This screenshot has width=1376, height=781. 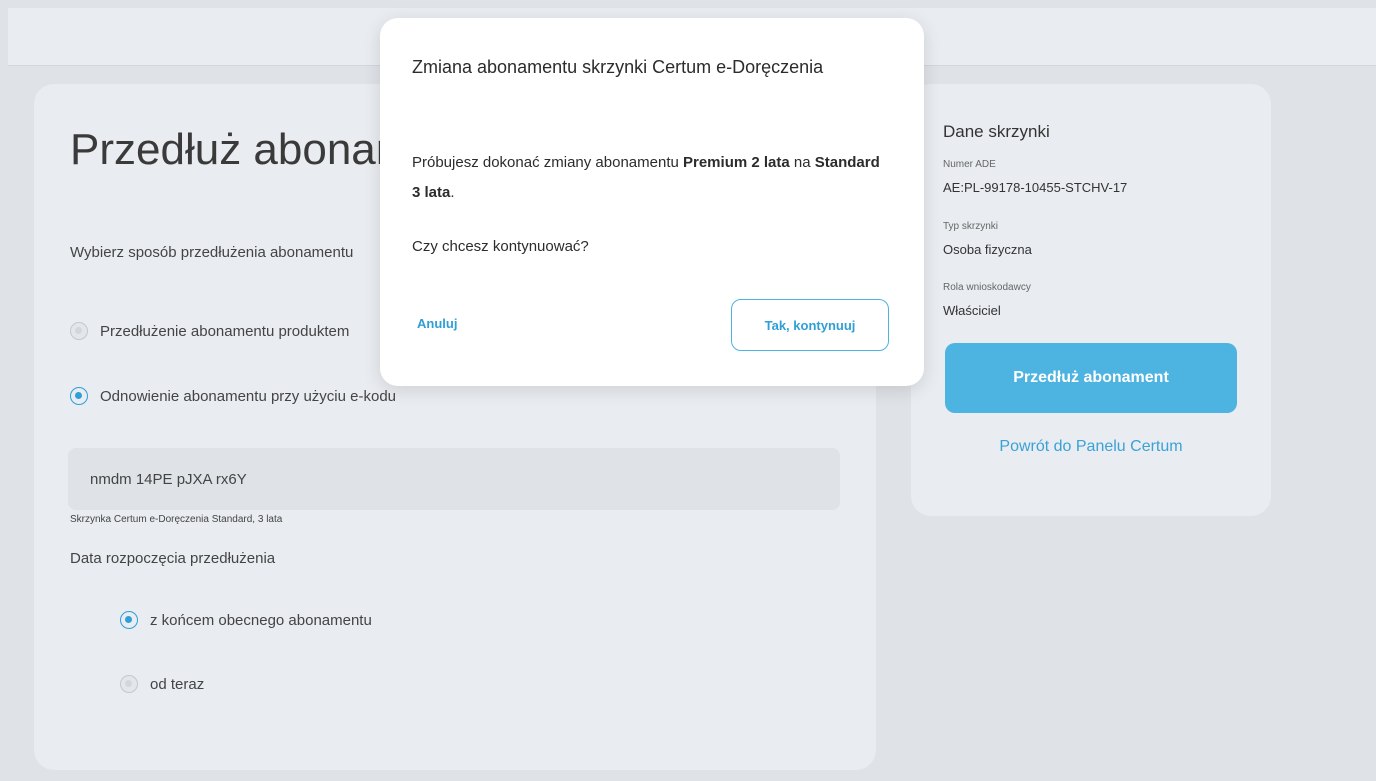 What do you see at coordinates (500, 246) in the screenshot?
I see `dialog-question: Czy chcesz kontynuować?` at bounding box center [500, 246].